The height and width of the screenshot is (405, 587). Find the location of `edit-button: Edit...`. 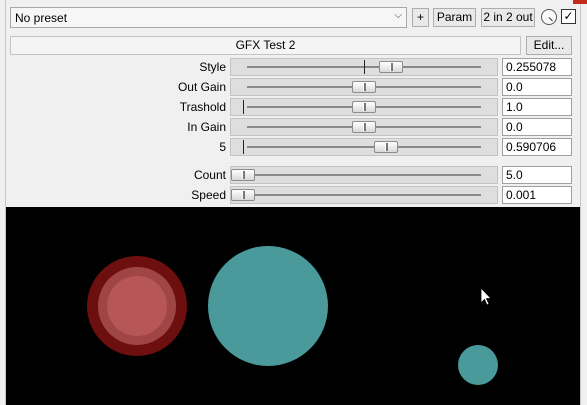

edit-button: Edit... is located at coordinates (549, 45).